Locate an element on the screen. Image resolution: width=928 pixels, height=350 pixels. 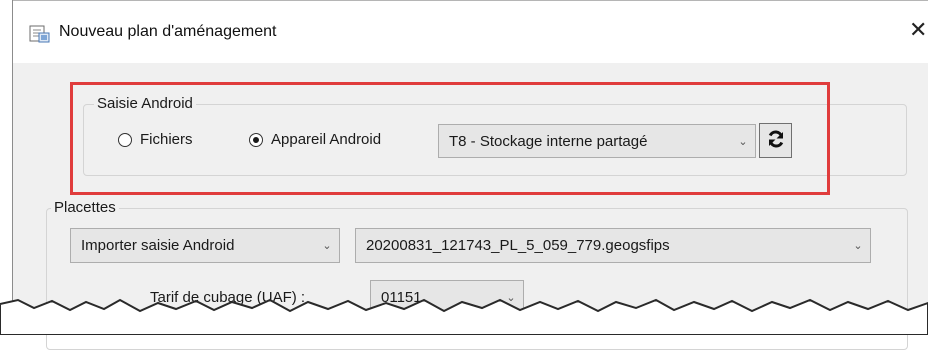
android-file-select: 20200831_121743_PL_5_059_779.geogsfips ⌄ is located at coordinates (613, 245).